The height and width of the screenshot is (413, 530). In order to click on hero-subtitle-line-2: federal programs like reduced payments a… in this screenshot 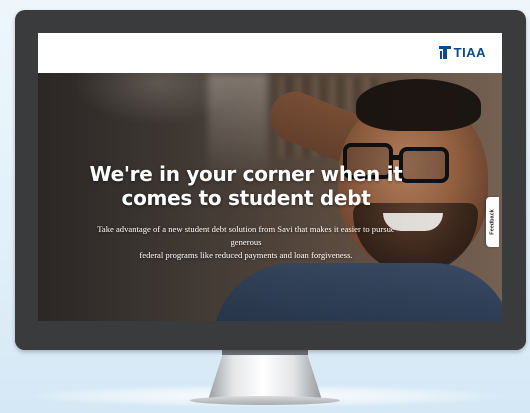, I will do `click(246, 255)`.